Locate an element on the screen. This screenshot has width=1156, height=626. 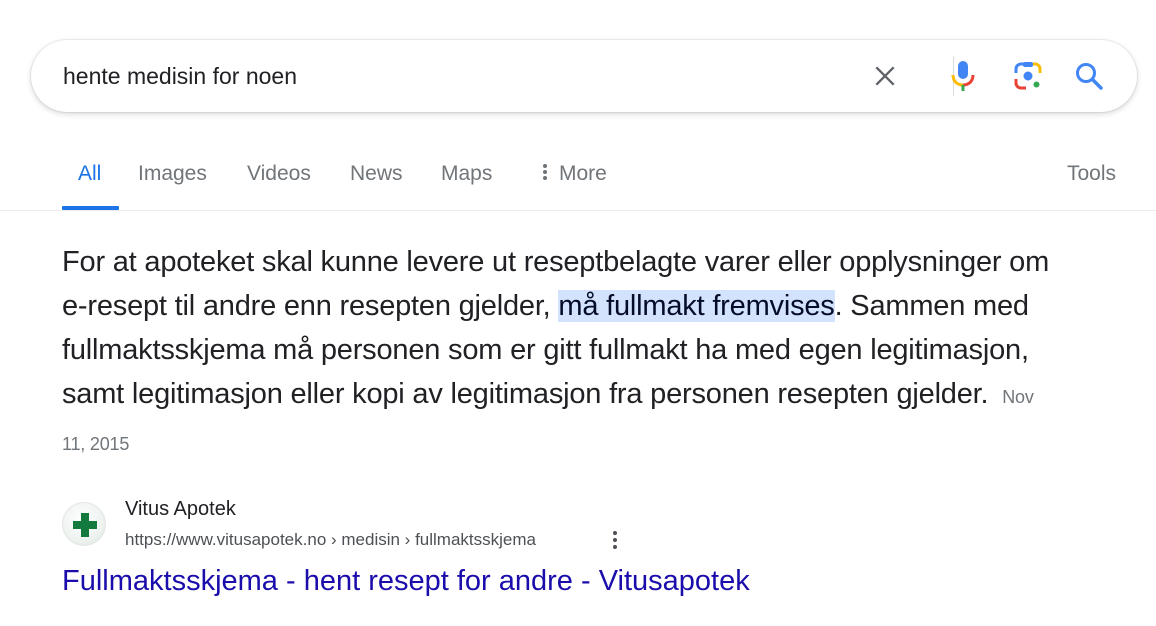
green-cross-icon is located at coordinates (84, 524).